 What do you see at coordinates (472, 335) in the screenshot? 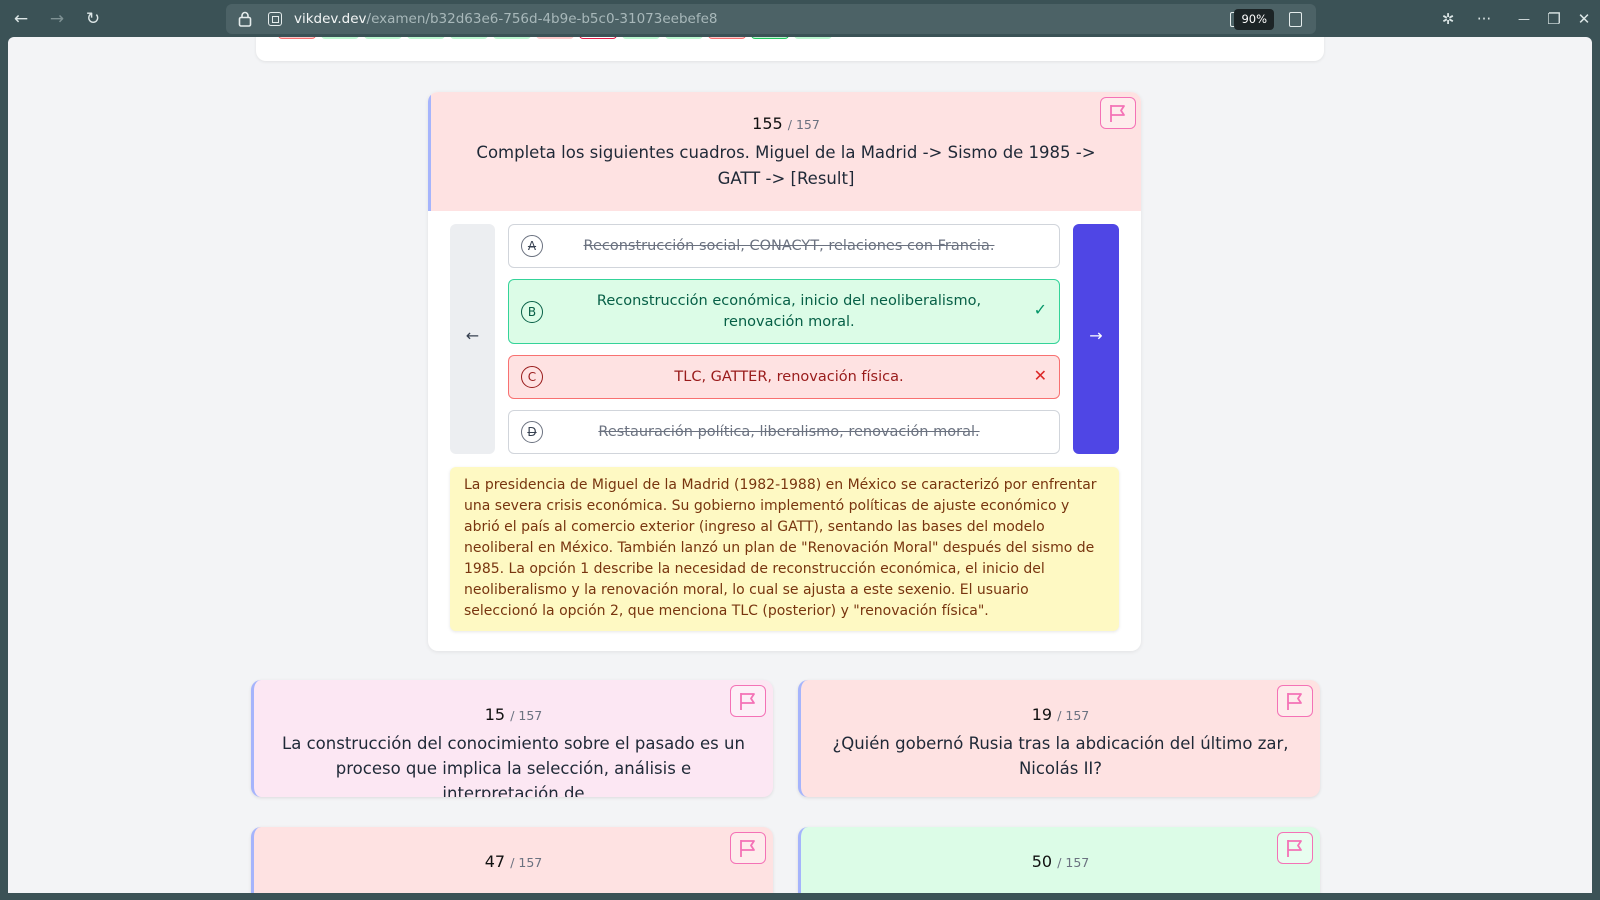
I see `arrow-left-icon: ←` at bounding box center [472, 335].